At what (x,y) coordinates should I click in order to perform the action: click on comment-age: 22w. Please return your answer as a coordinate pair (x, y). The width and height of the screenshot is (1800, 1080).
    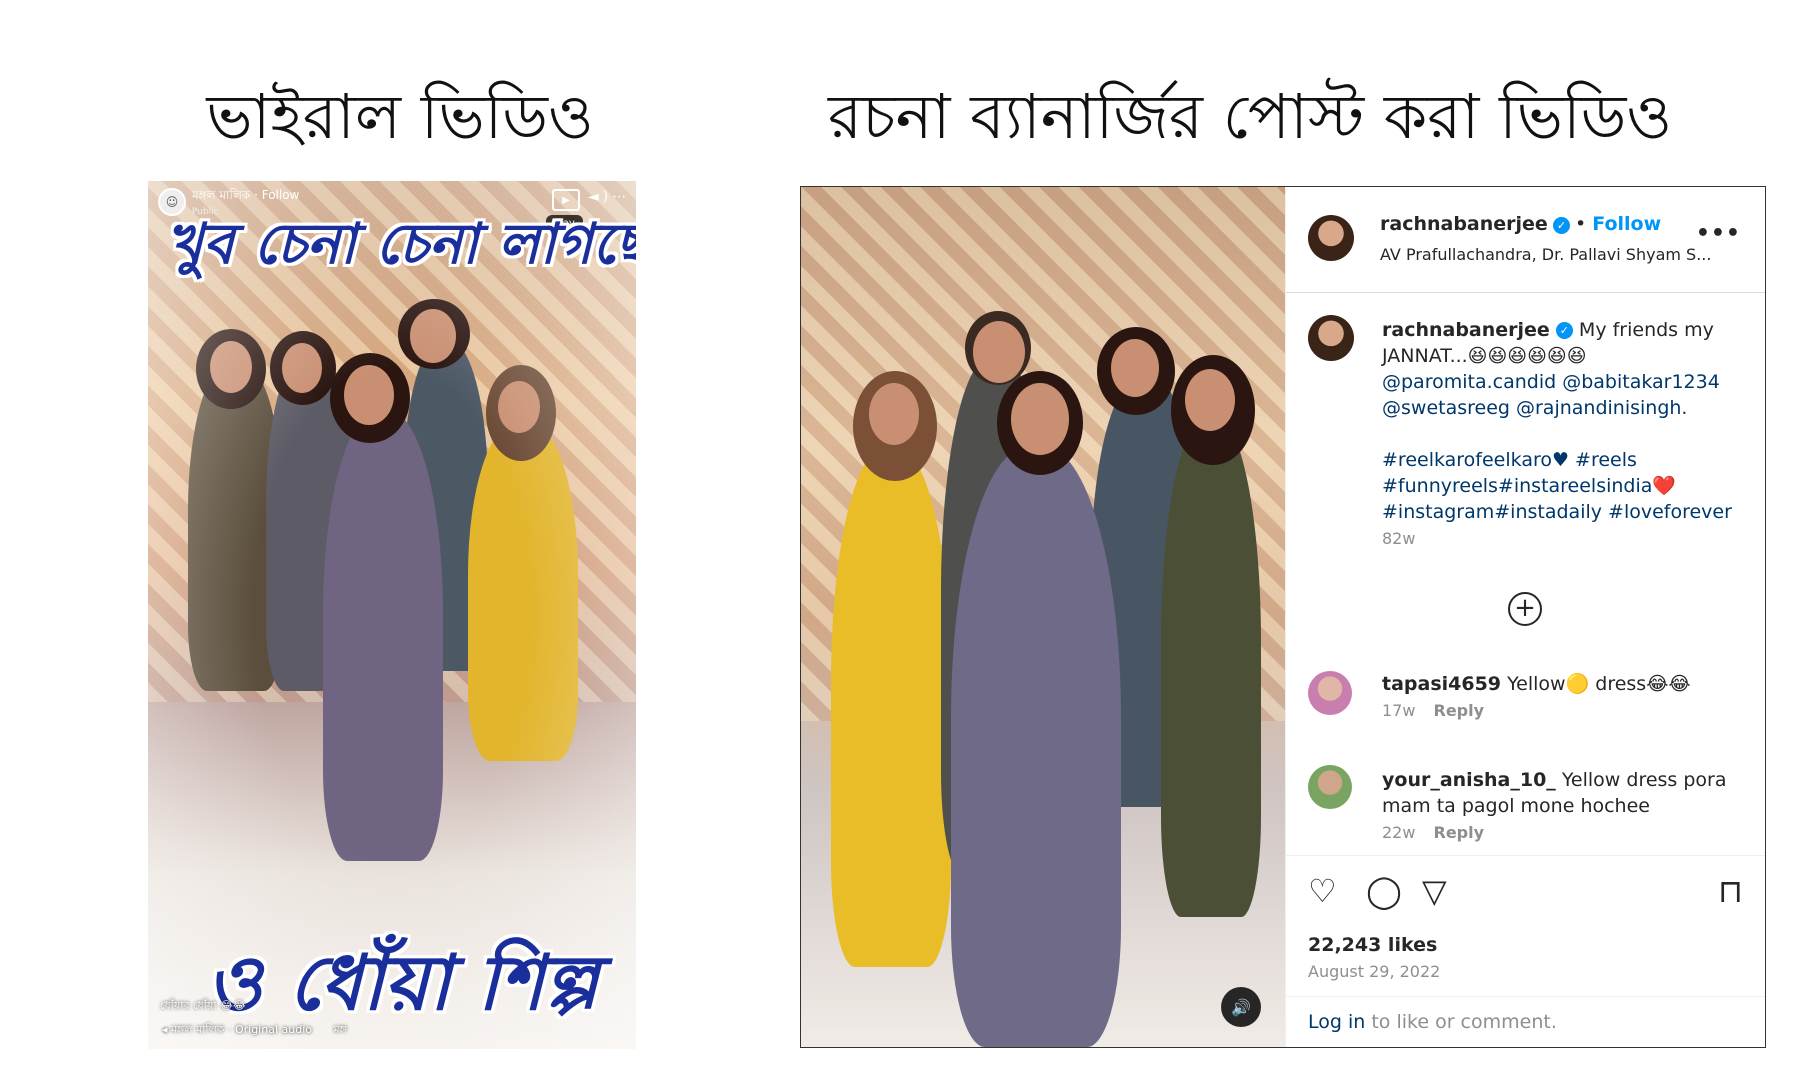
    Looking at the image, I should click on (1399, 832).